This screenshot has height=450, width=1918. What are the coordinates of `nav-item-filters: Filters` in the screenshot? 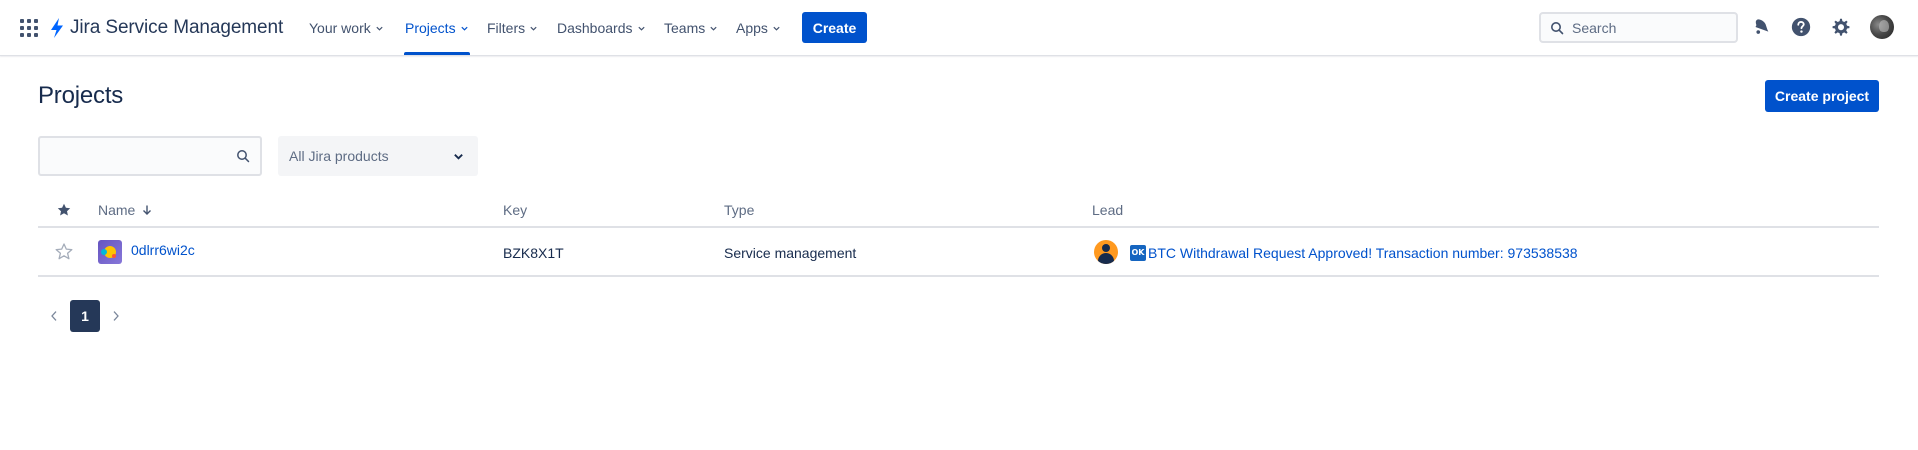 It's located at (512, 28).